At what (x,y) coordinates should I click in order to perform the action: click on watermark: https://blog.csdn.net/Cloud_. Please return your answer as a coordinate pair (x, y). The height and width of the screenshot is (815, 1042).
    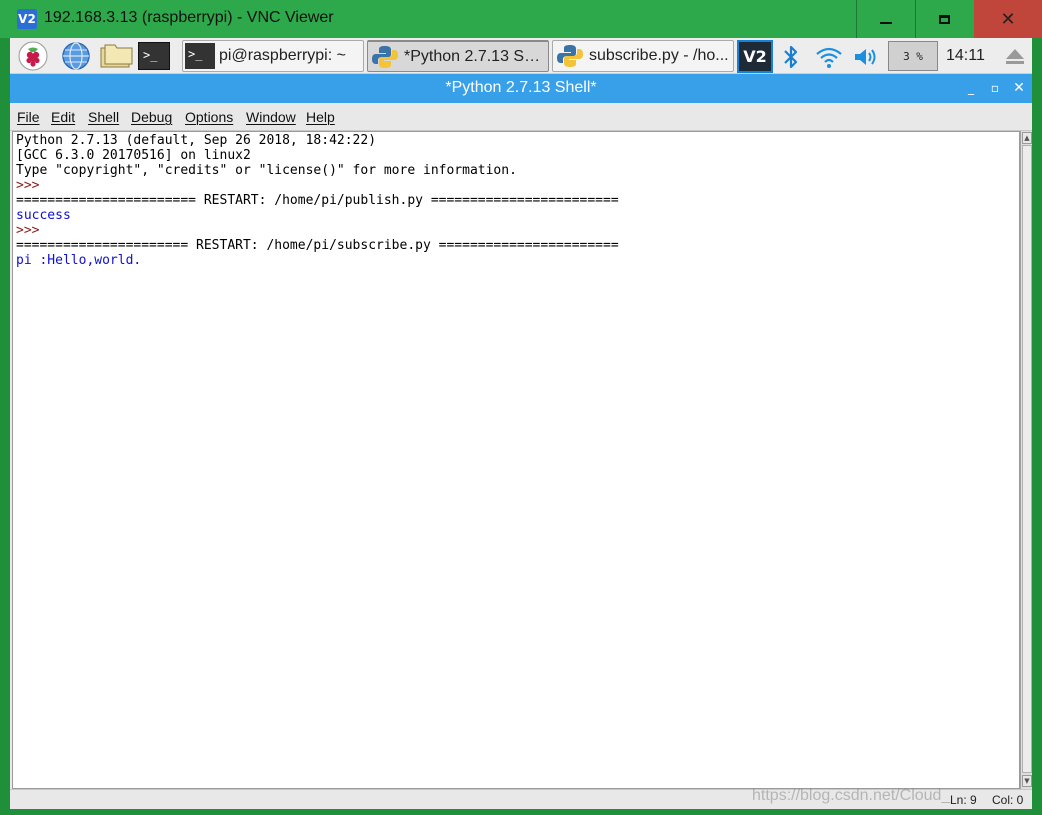
    Looking at the image, I should click on (851, 795).